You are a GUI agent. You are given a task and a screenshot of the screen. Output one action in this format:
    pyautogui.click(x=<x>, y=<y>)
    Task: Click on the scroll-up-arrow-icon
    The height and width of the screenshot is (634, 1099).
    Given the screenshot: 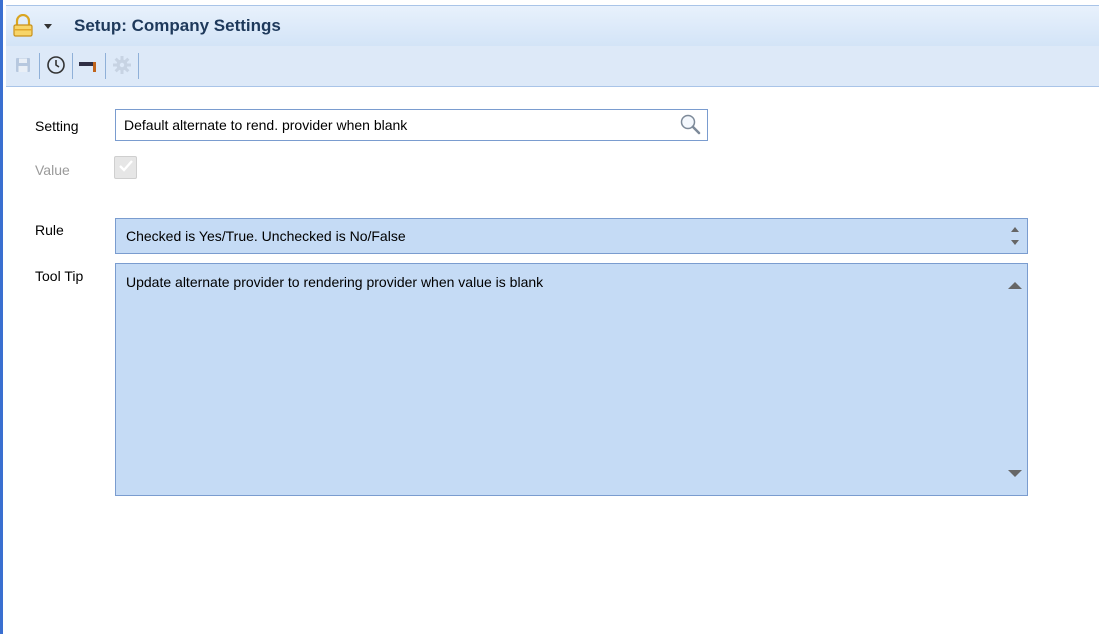 What is the action you would take?
    pyautogui.click(x=1015, y=285)
    